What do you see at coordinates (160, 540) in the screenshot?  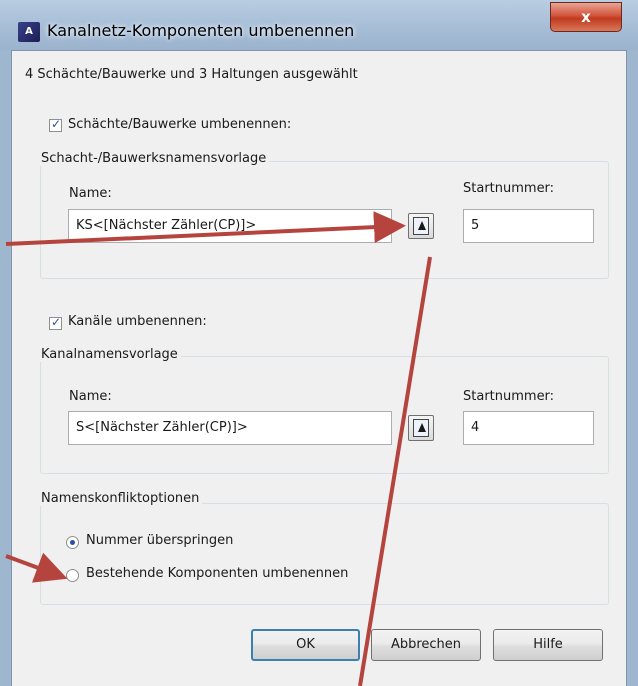 I see `skip-number-label: Nummer überspringen` at bounding box center [160, 540].